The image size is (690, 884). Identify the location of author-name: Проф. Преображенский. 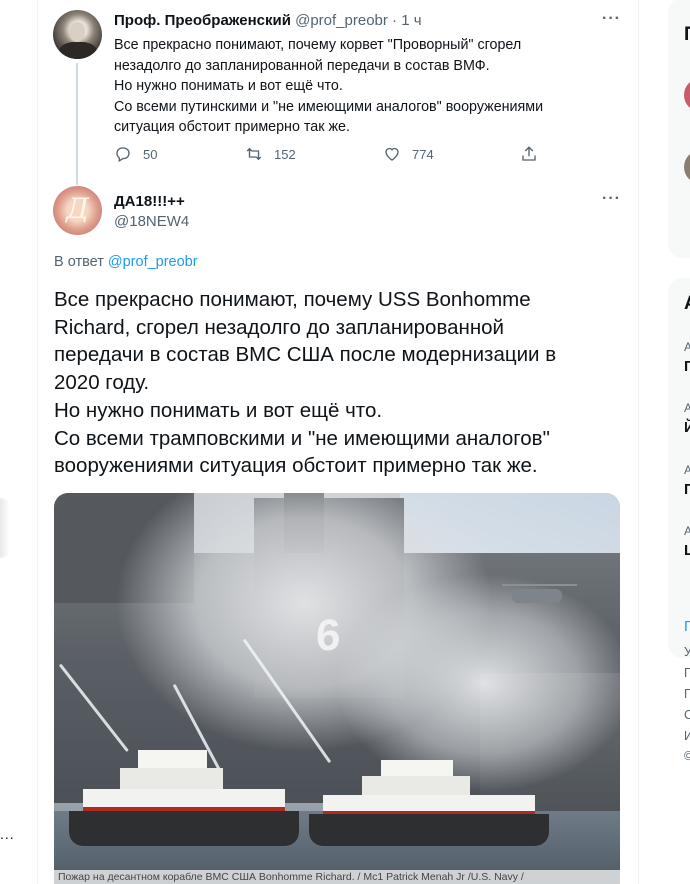
(202, 20).